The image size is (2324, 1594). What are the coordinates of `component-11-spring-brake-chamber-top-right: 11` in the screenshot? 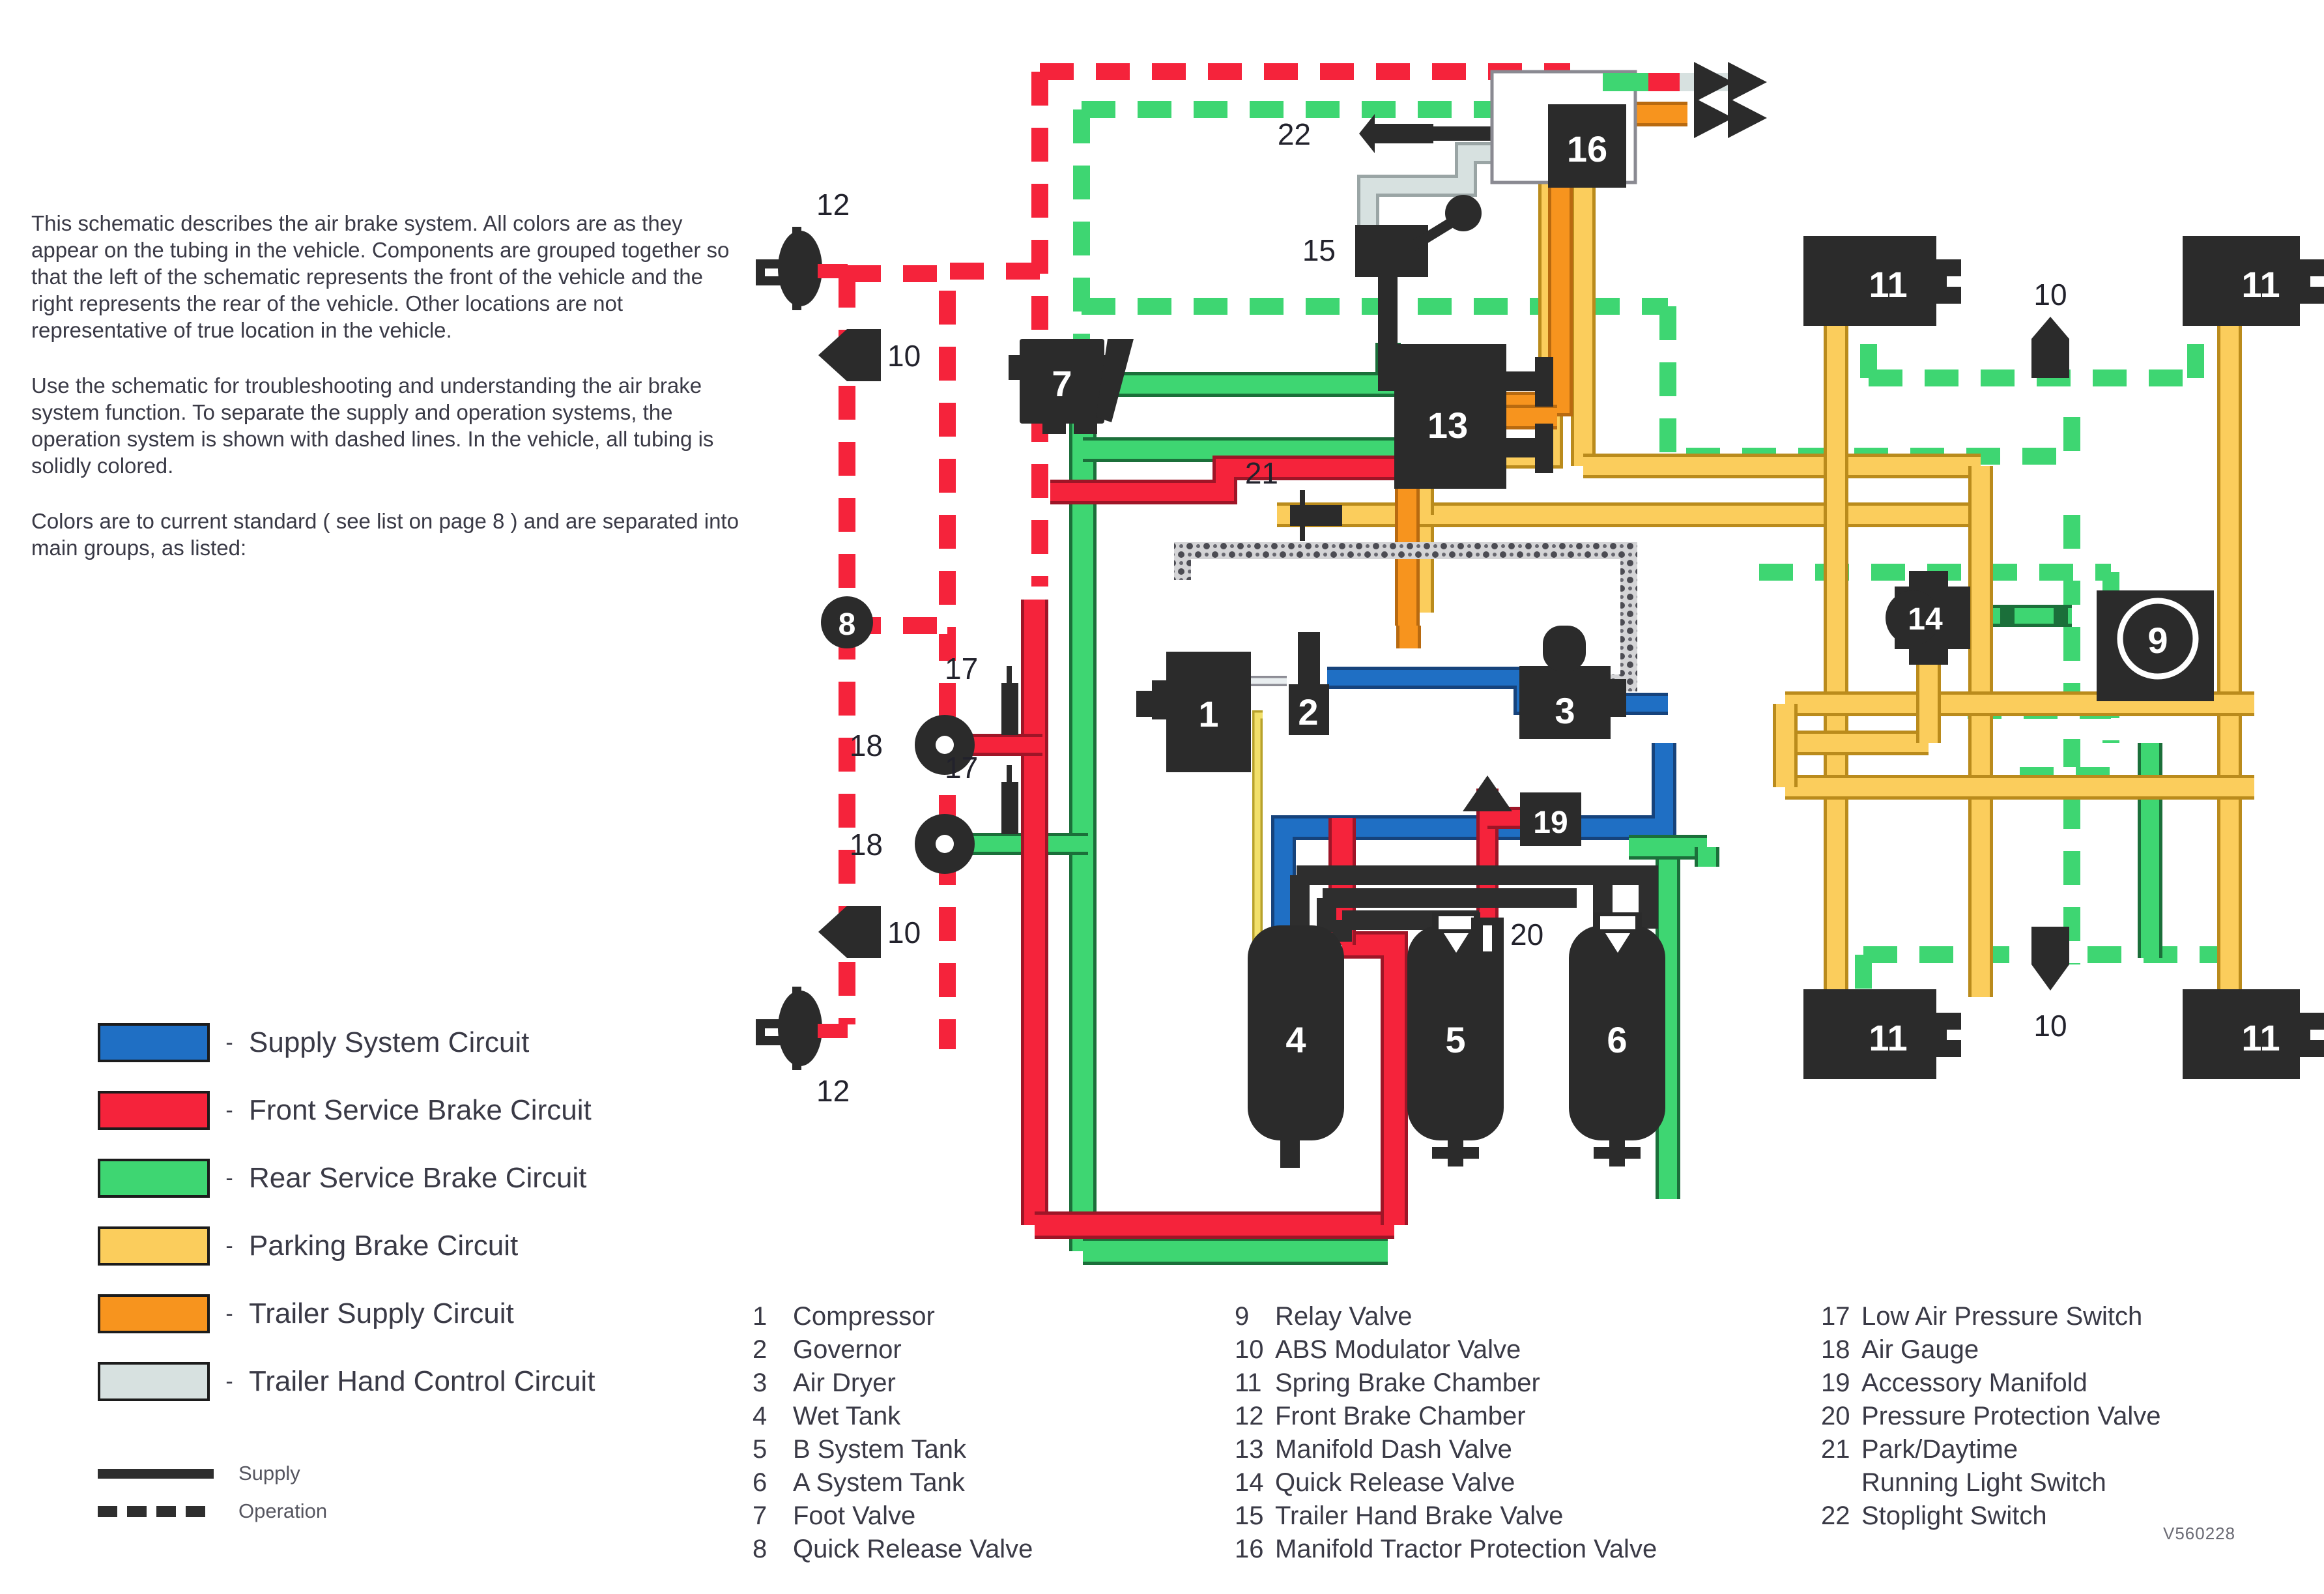 It's located at (2253, 281).